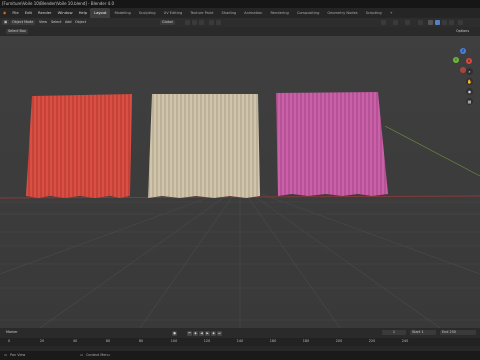  I want to click on menu-edit: Edit, so click(28, 13).